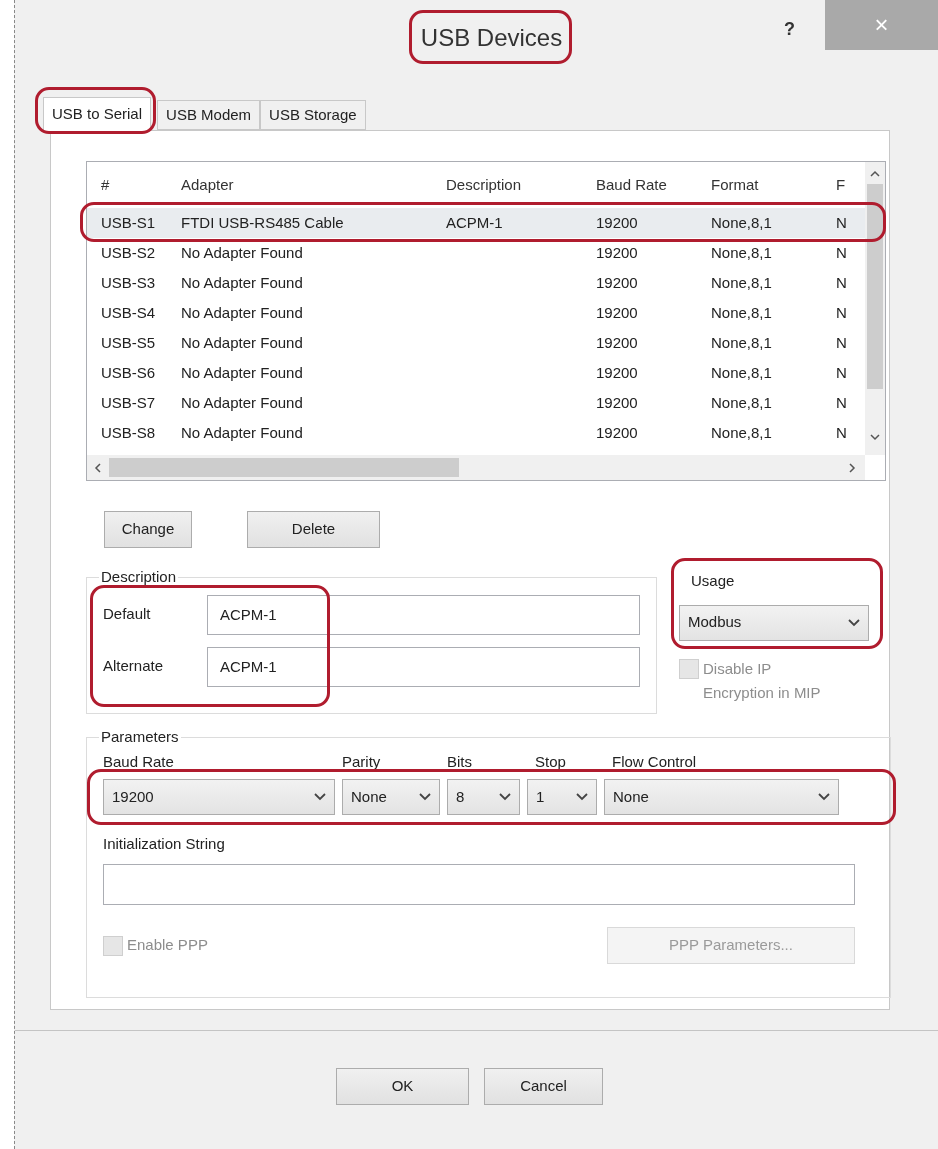 This screenshot has height=1149, width=938. Describe the element at coordinates (852, 468) in the screenshot. I see `scroll-right-icon` at that location.